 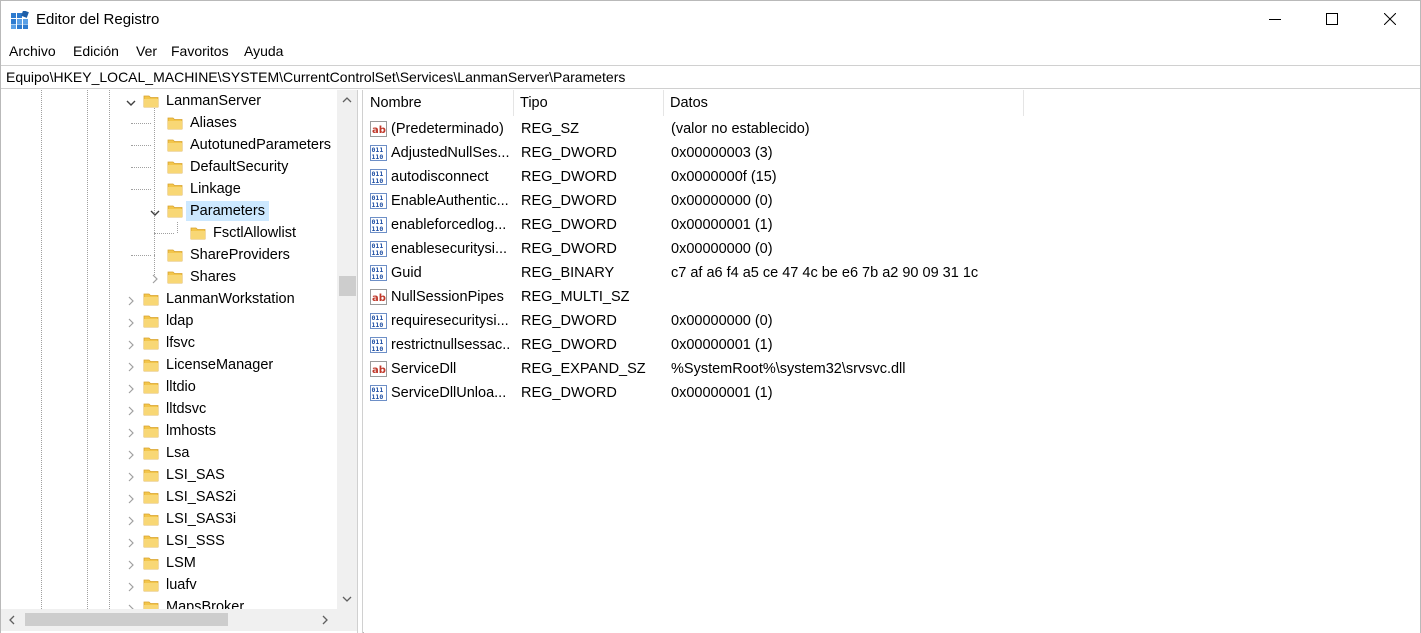 I want to click on tree-node: Parameters, so click(x=168, y=211).